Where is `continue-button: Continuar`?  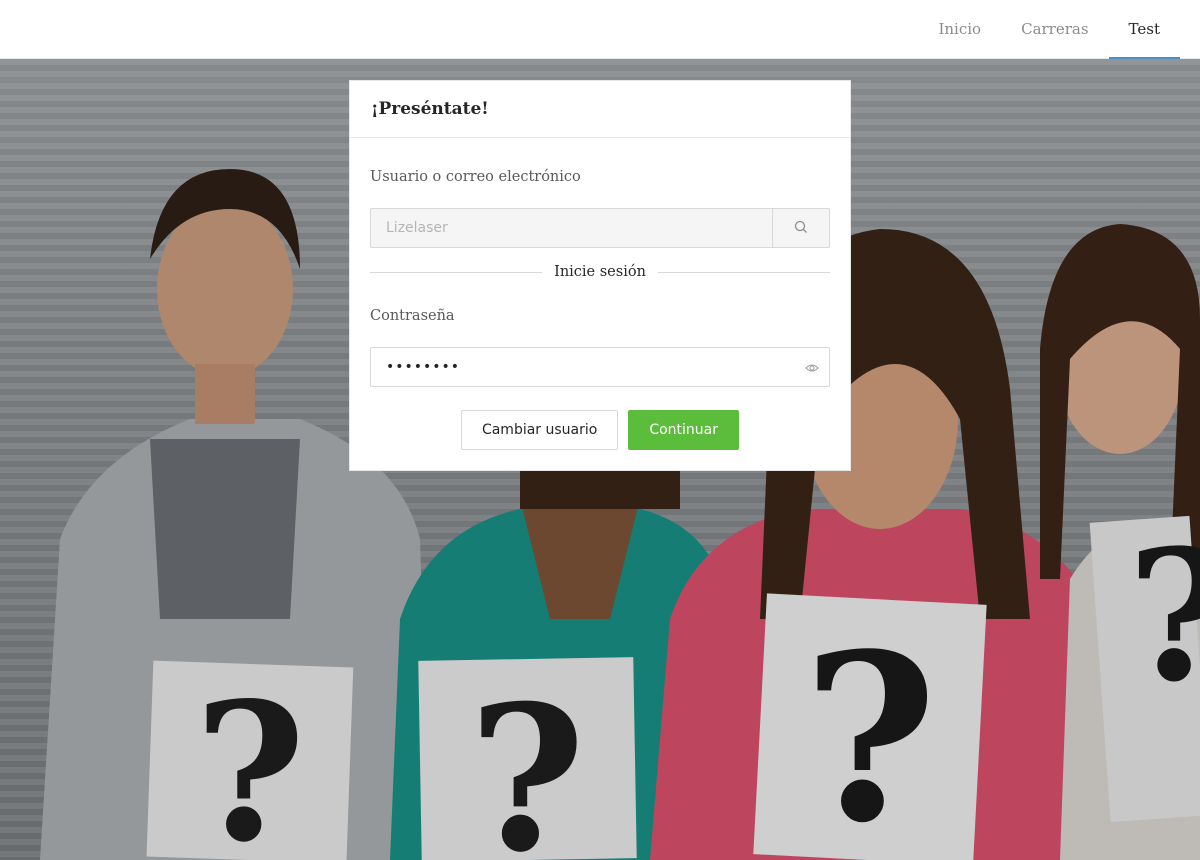
continue-button: Continuar is located at coordinates (684, 430).